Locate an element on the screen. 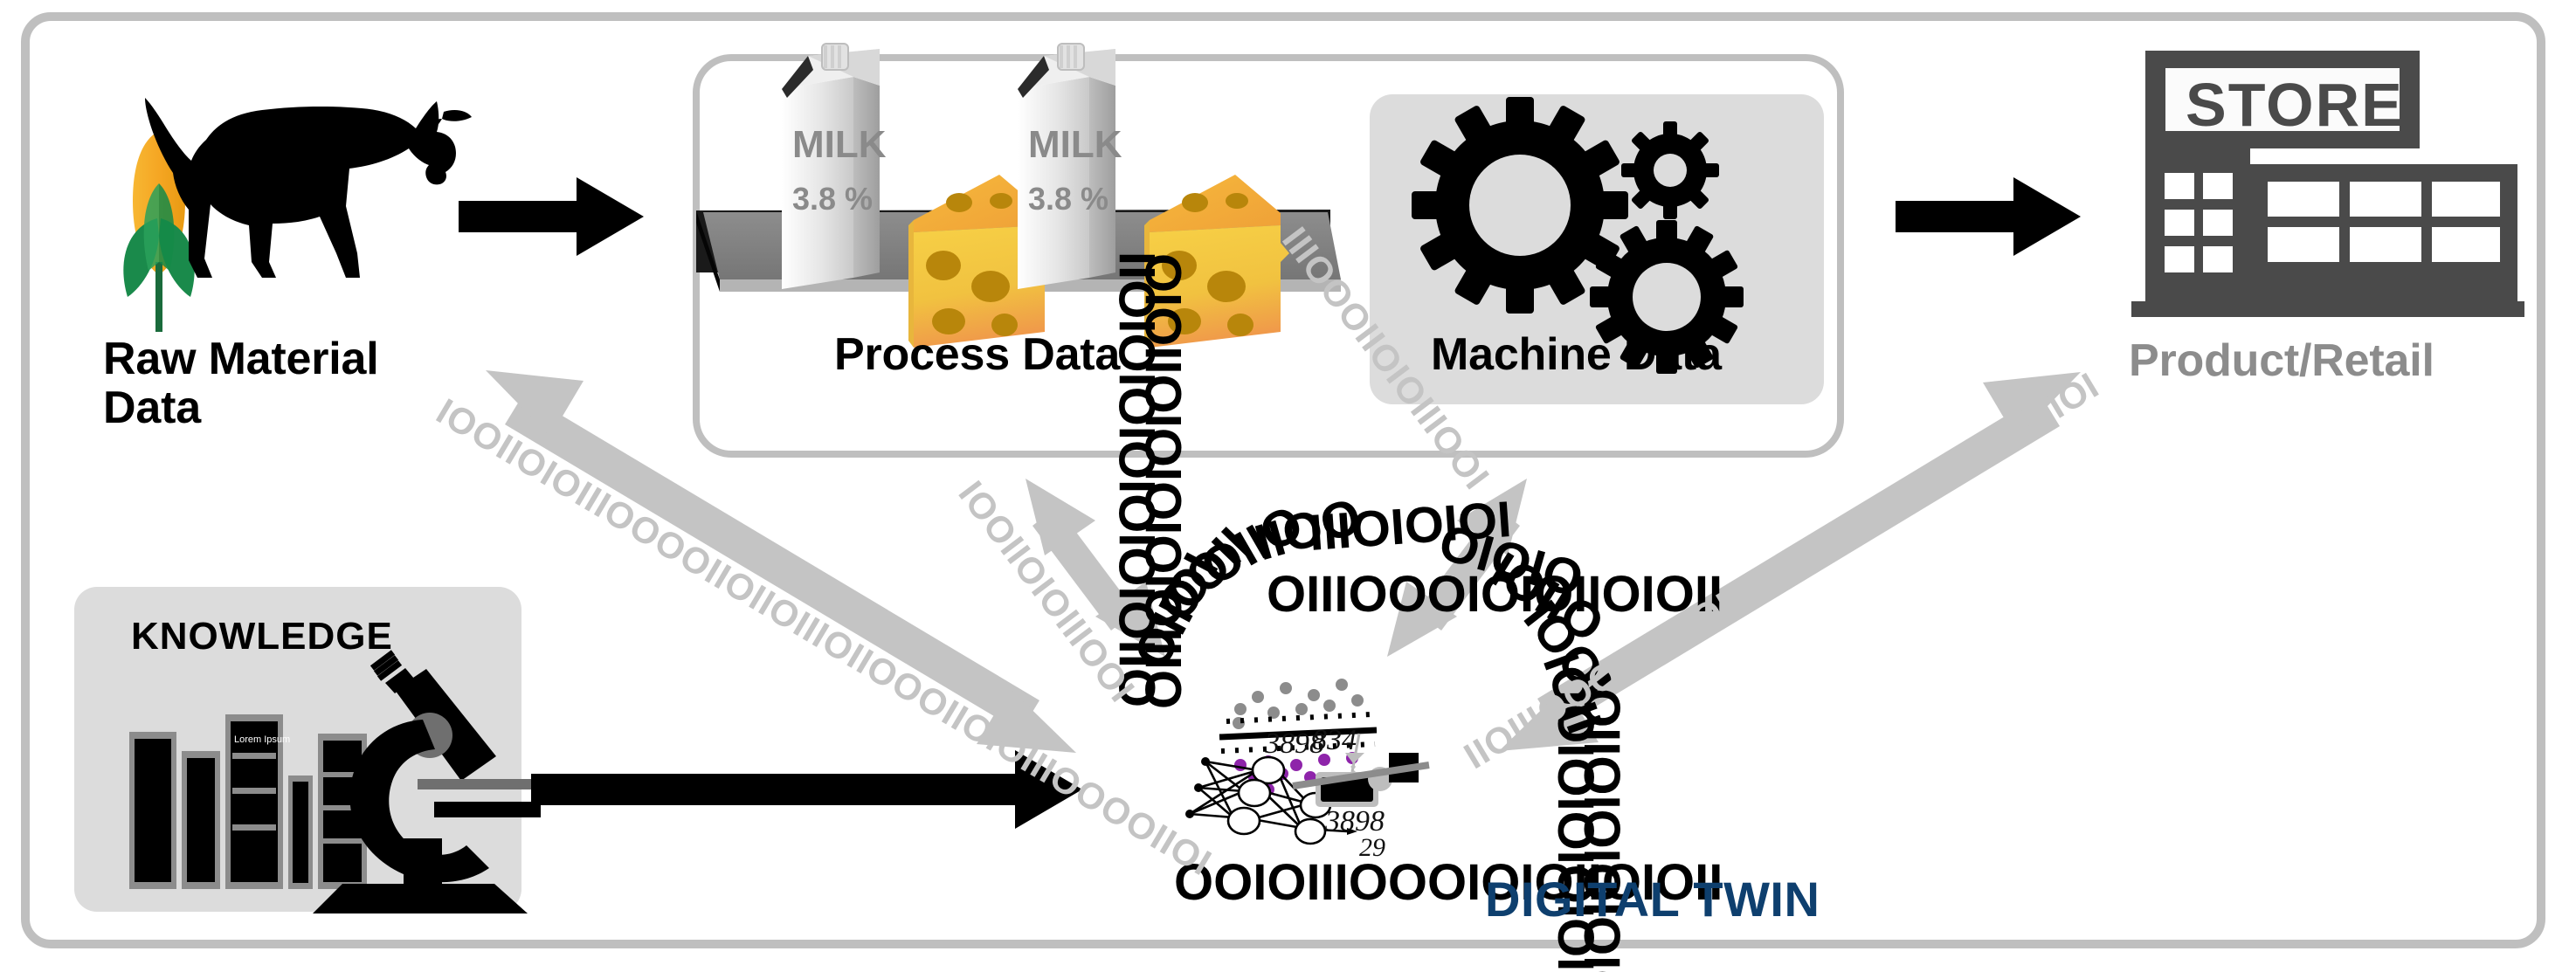 This screenshot has width=2576, height=972. raw-material-label: Raw Material Data is located at coordinates (291, 383).